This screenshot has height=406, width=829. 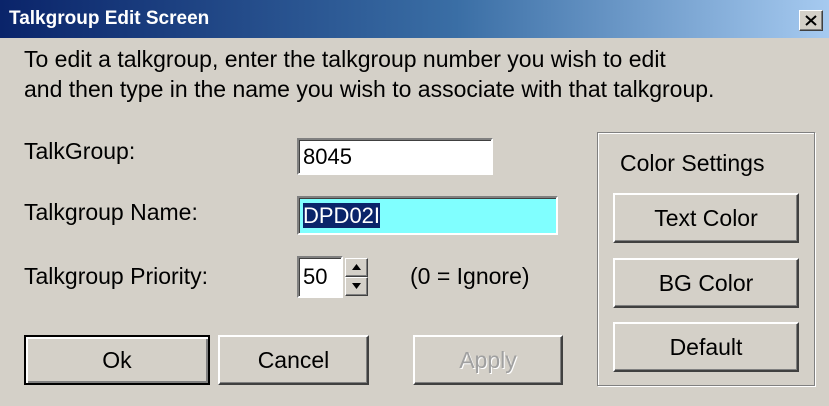 I want to click on priority-value: 50, so click(x=315, y=276).